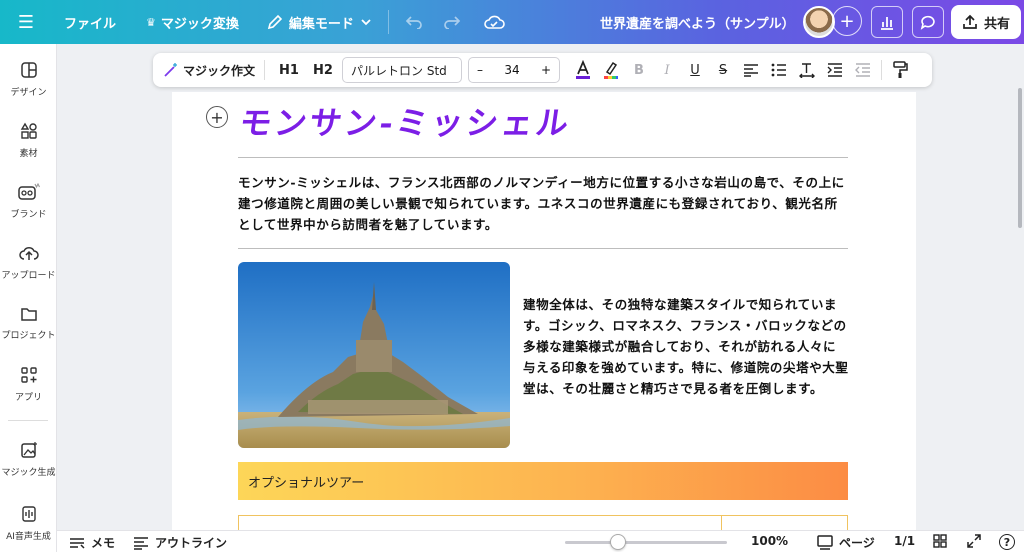 Image resolution: width=1024 pixels, height=552 pixels. Describe the element at coordinates (751, 70) in the screenshot. I see `align-button` at that location.